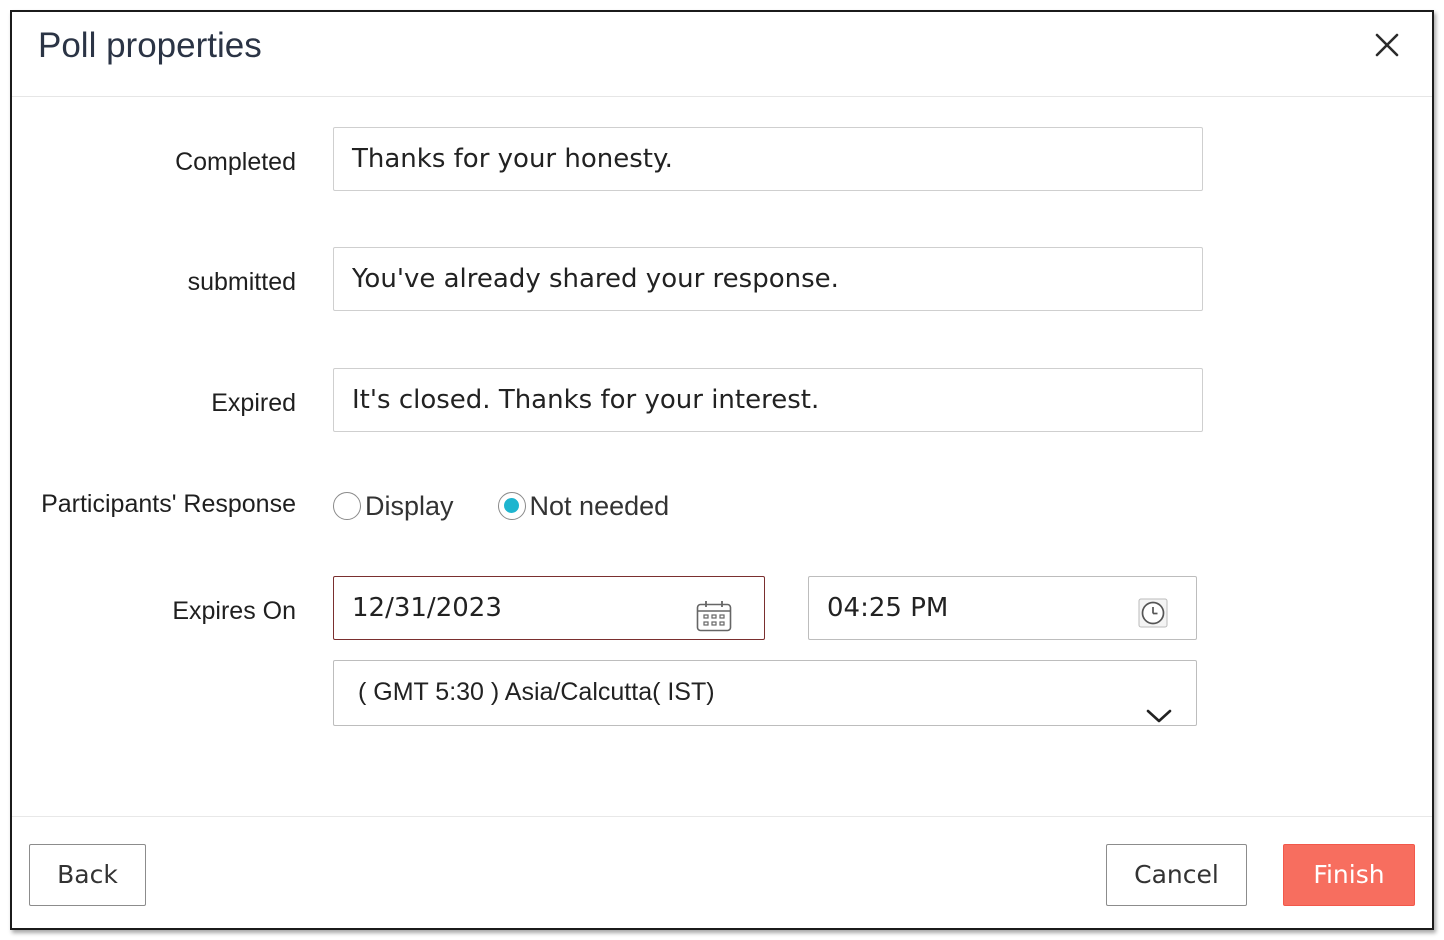 This screenshot has width=1444, height=940. What do you see at coordinates (888, 608) in the screenshot?
I see `expiry-time-value: 04:25 PM` at bounding box center [888, 608].